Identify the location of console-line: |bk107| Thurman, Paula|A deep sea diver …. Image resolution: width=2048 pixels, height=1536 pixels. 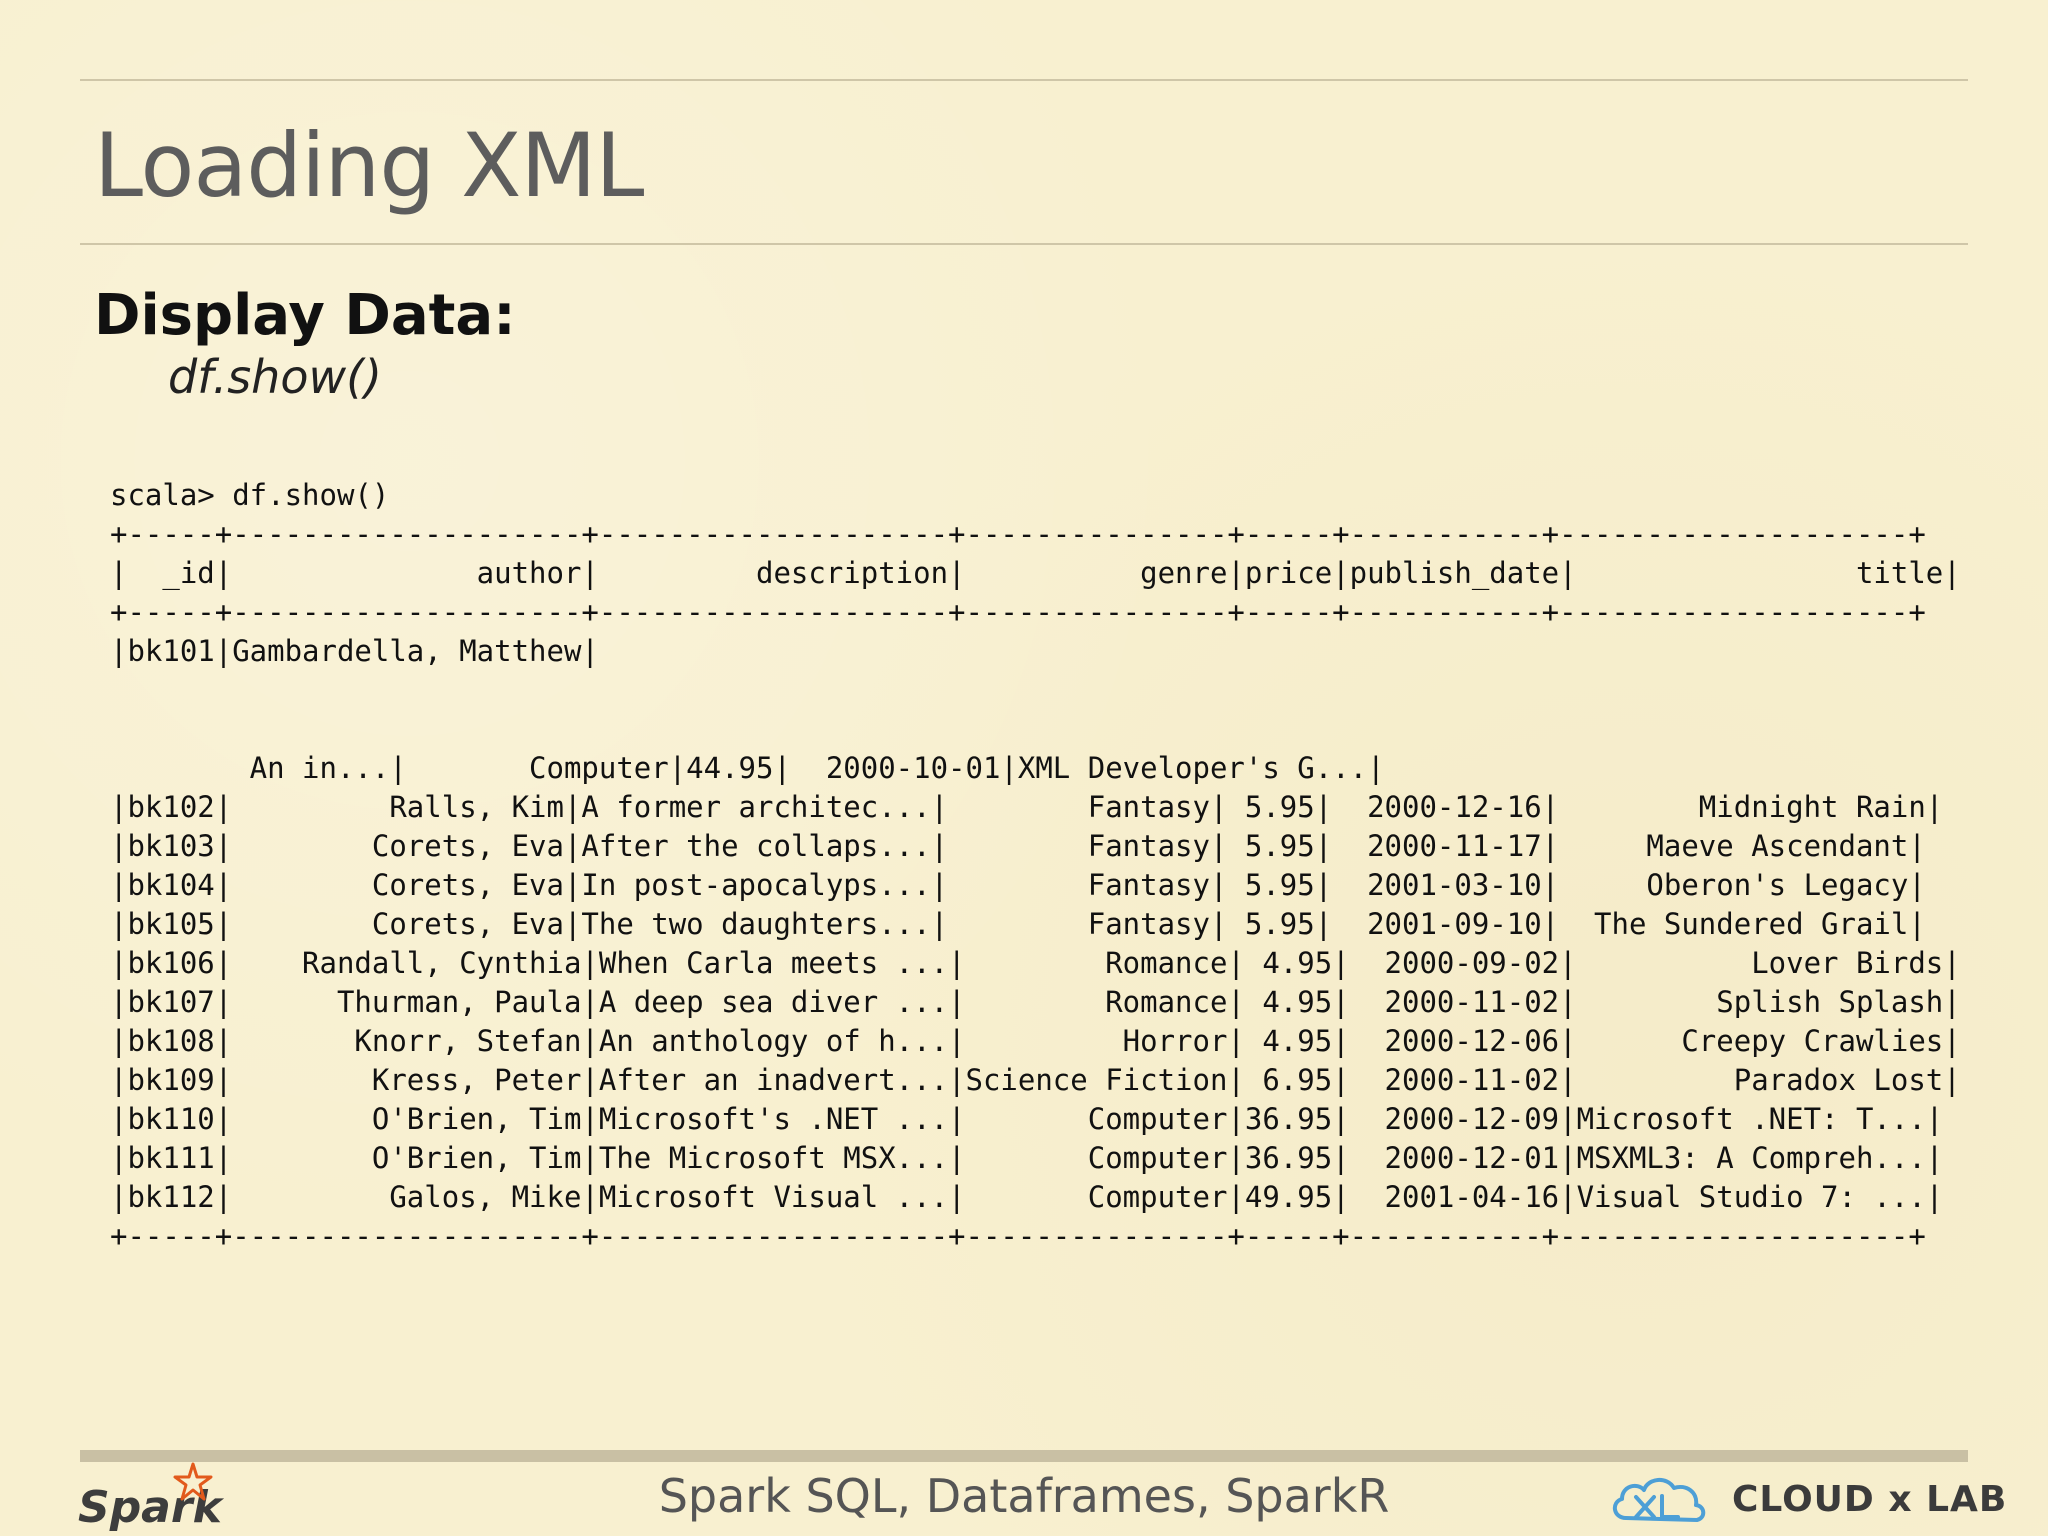
(1035, 1002).